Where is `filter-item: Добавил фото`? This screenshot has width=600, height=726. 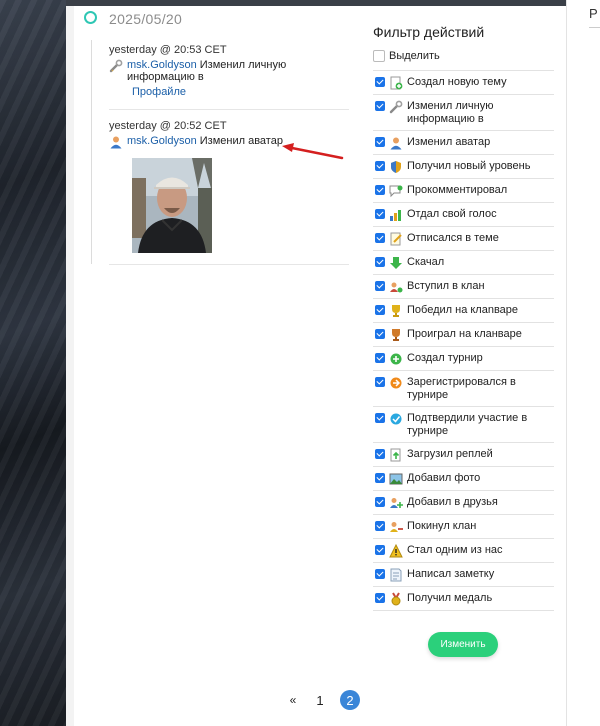
filter-item: Добавил фото is located at coordinates (463, 479).